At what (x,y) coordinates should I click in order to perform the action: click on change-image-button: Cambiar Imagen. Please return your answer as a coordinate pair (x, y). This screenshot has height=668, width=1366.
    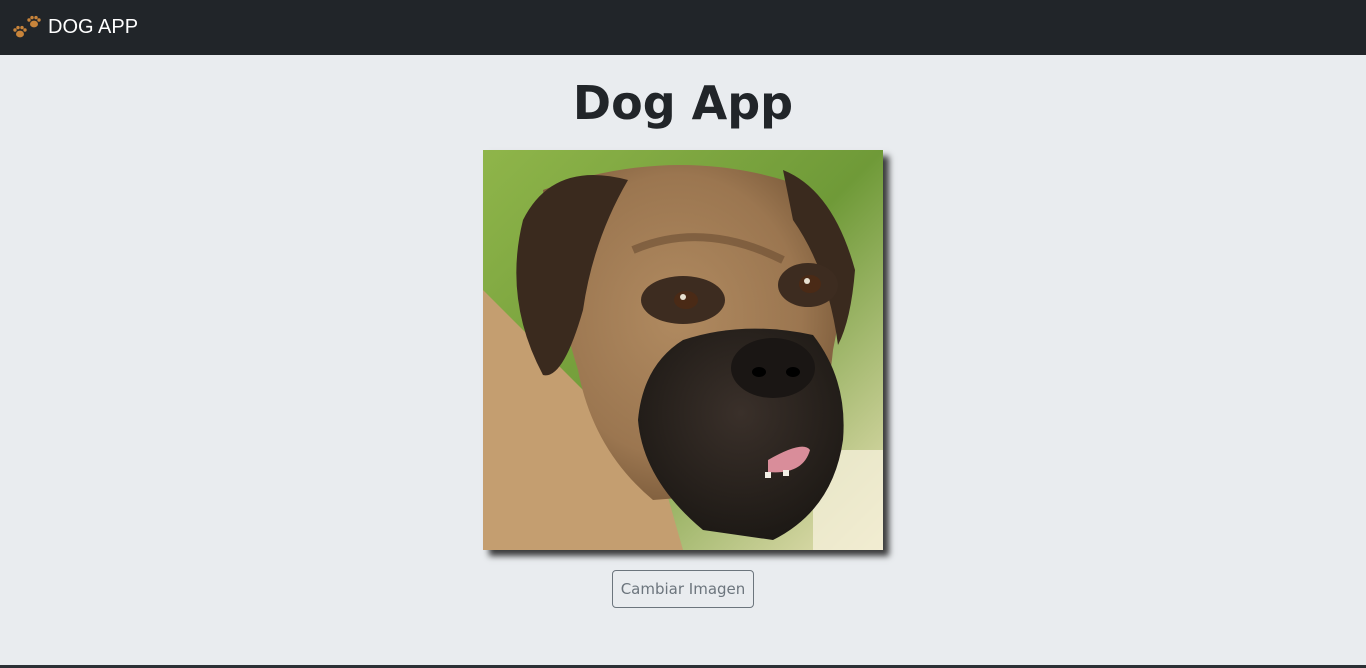
    Looking at the image, I should click on (683, 589).